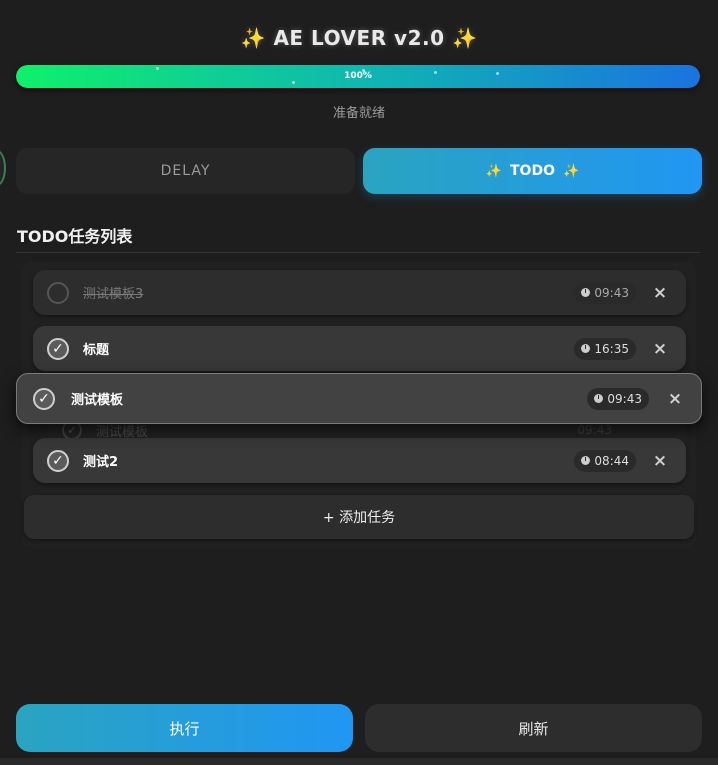 Image resolution: width=718 pixels, height=765 pixels. I want to click on task-checkbox, so click(58, 292).